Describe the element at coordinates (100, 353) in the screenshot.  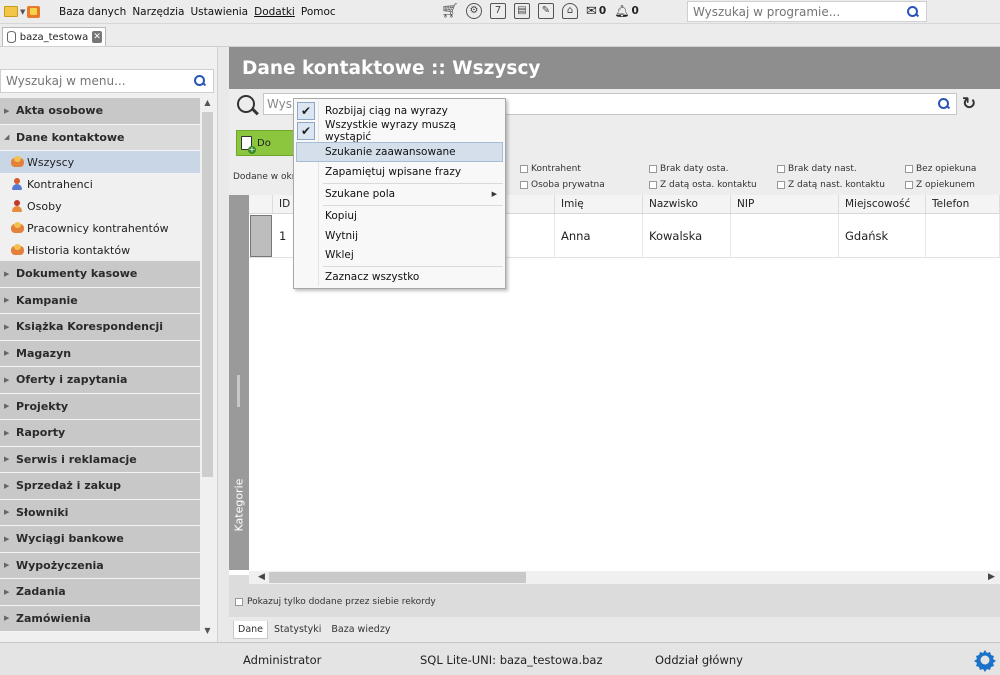
I see `sidebar-item-magazyn: ▶ Magazyn` at that location.